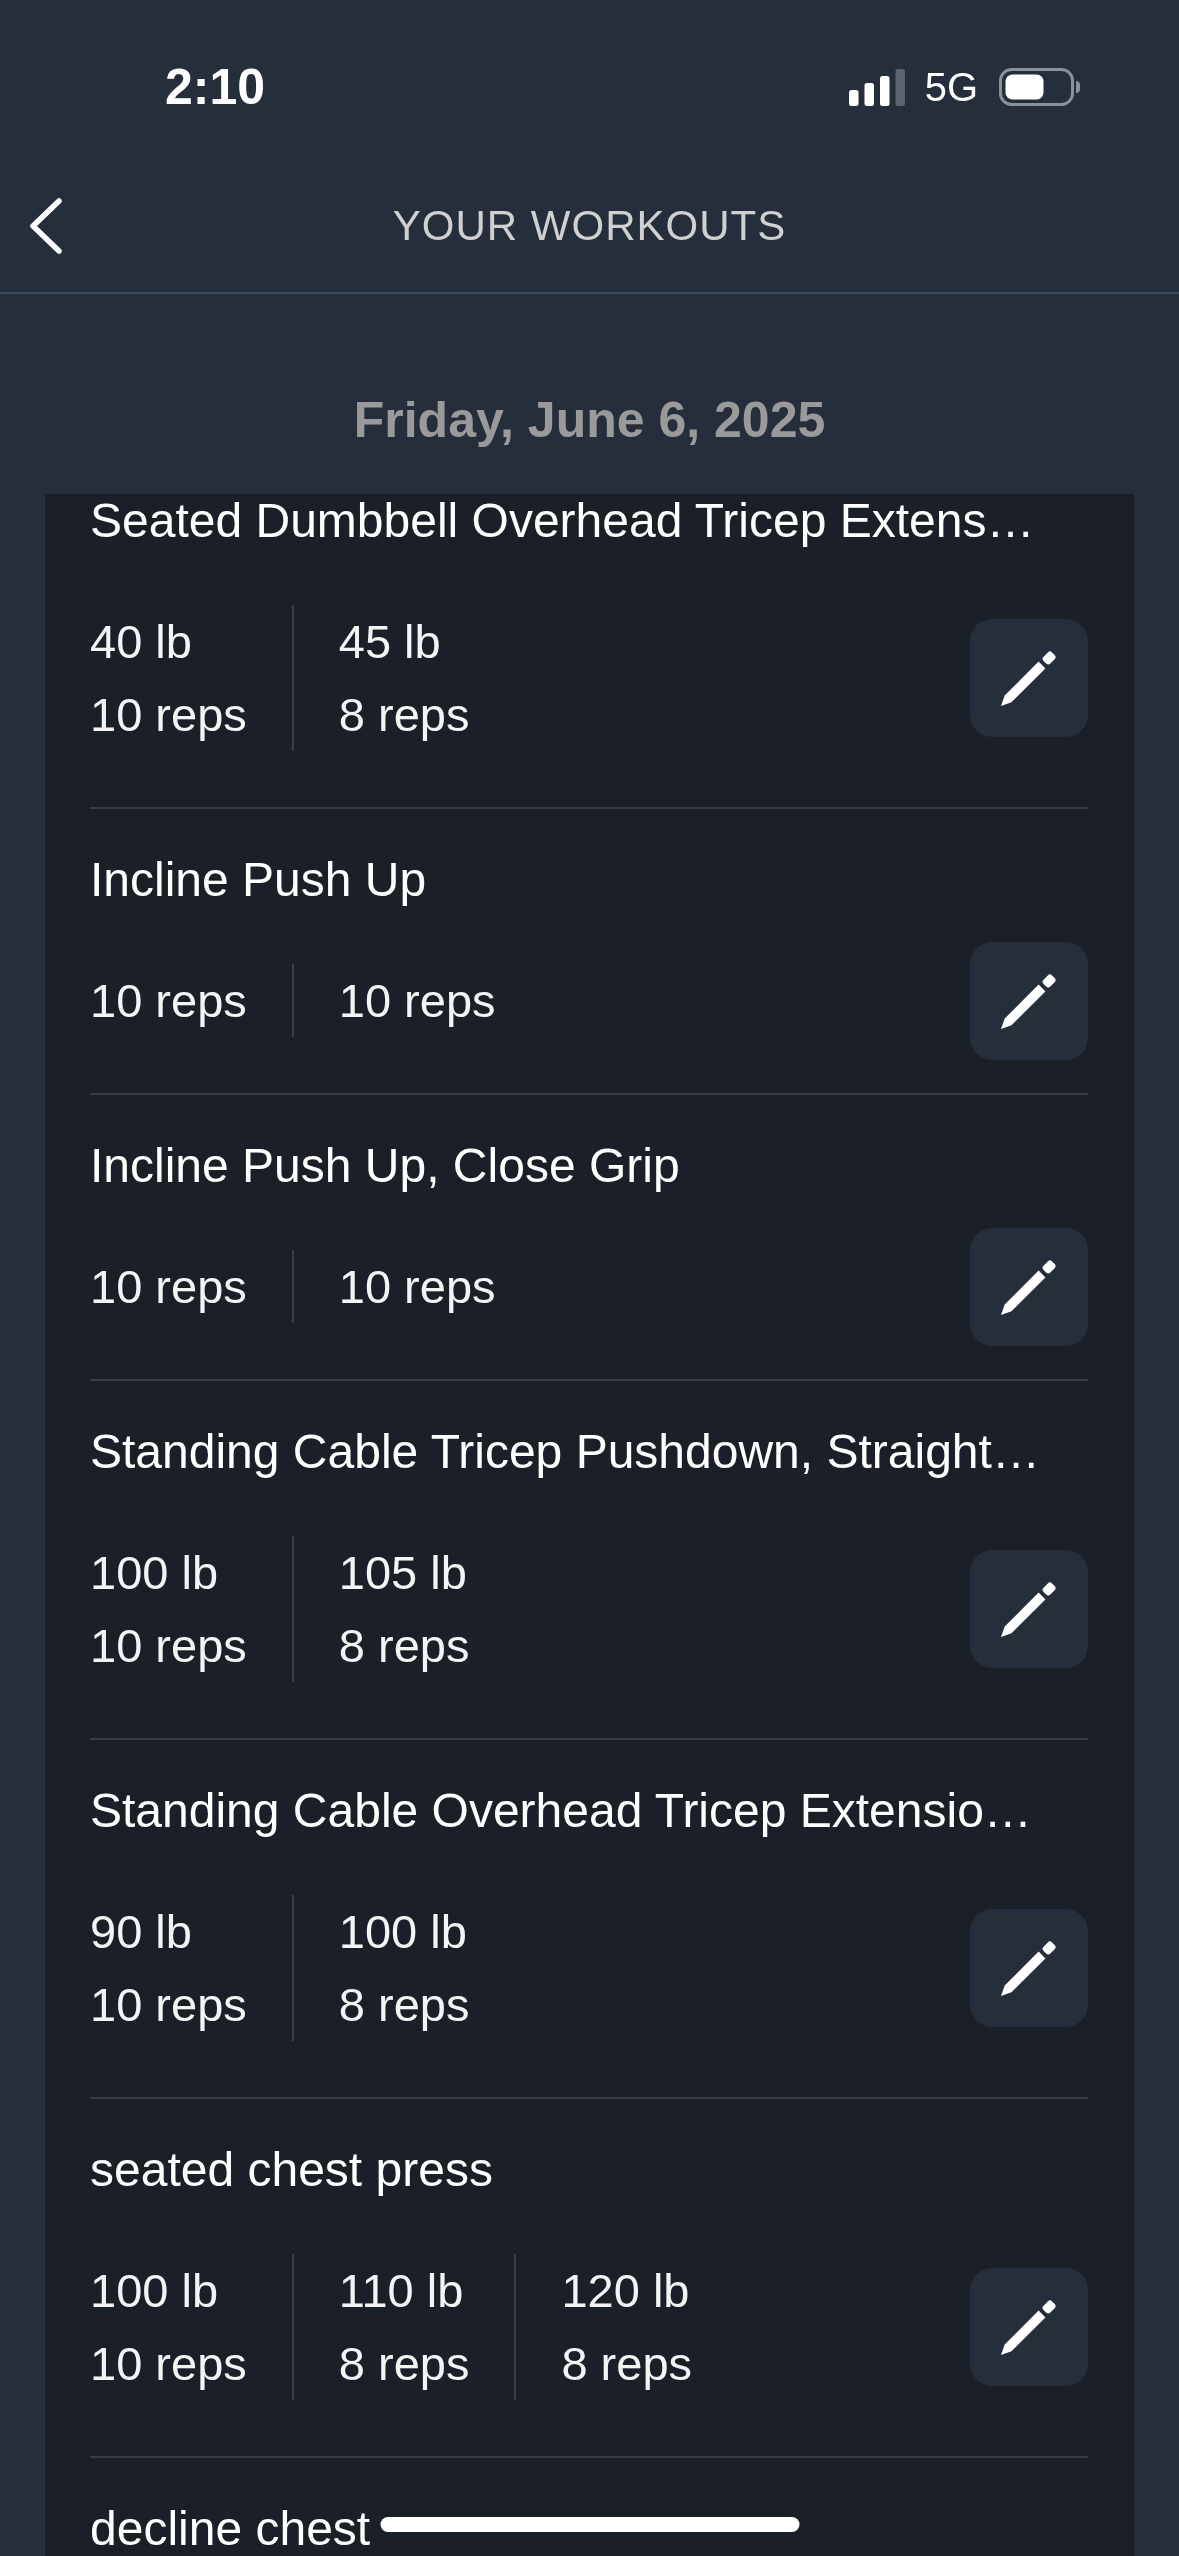 The width and height of the screenshot is (1179, 2556). I want to click on set-weight: 45 lb, so click(389, 642).